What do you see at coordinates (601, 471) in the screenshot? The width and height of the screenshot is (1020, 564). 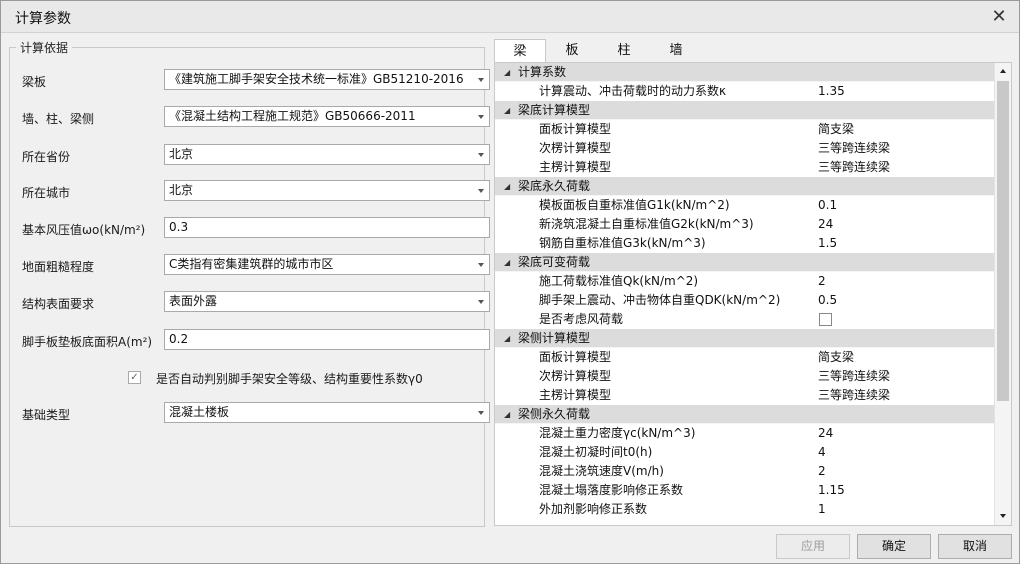 I see `property-label: 混凝土浇筑速度V(m/h)` at bounding box center [601, 471].